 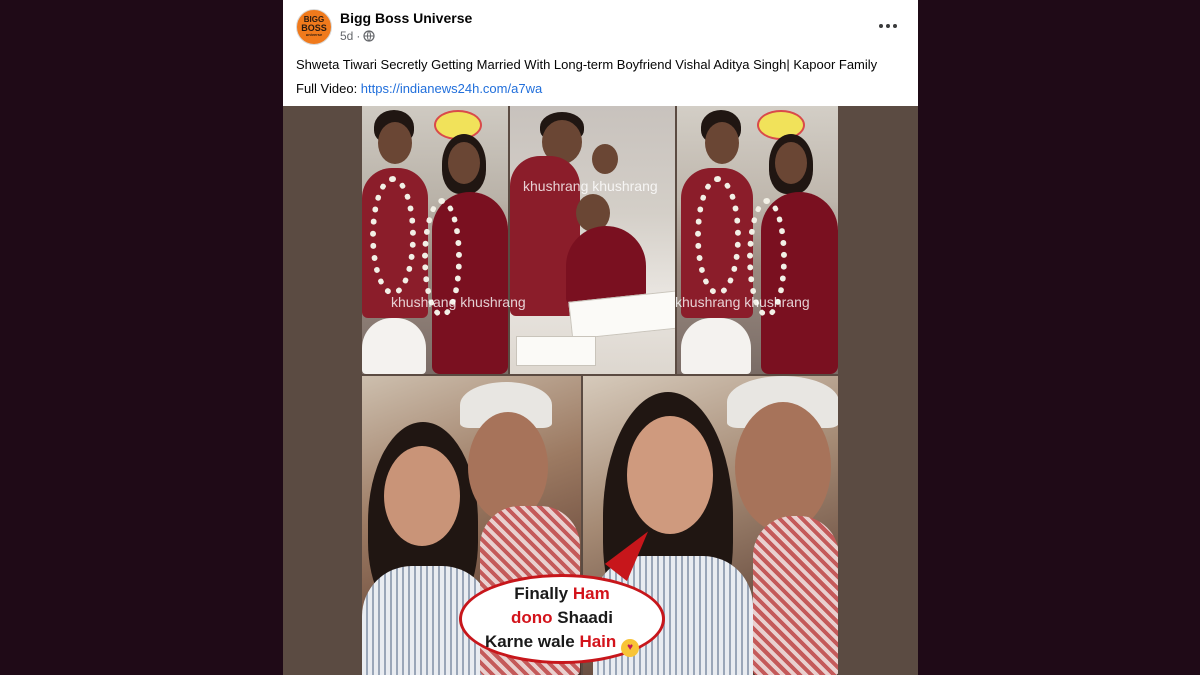 What do you see at coordinates (888, 26) in the screenshot?
I see `more-options-button` at bounding box center [888, 26].